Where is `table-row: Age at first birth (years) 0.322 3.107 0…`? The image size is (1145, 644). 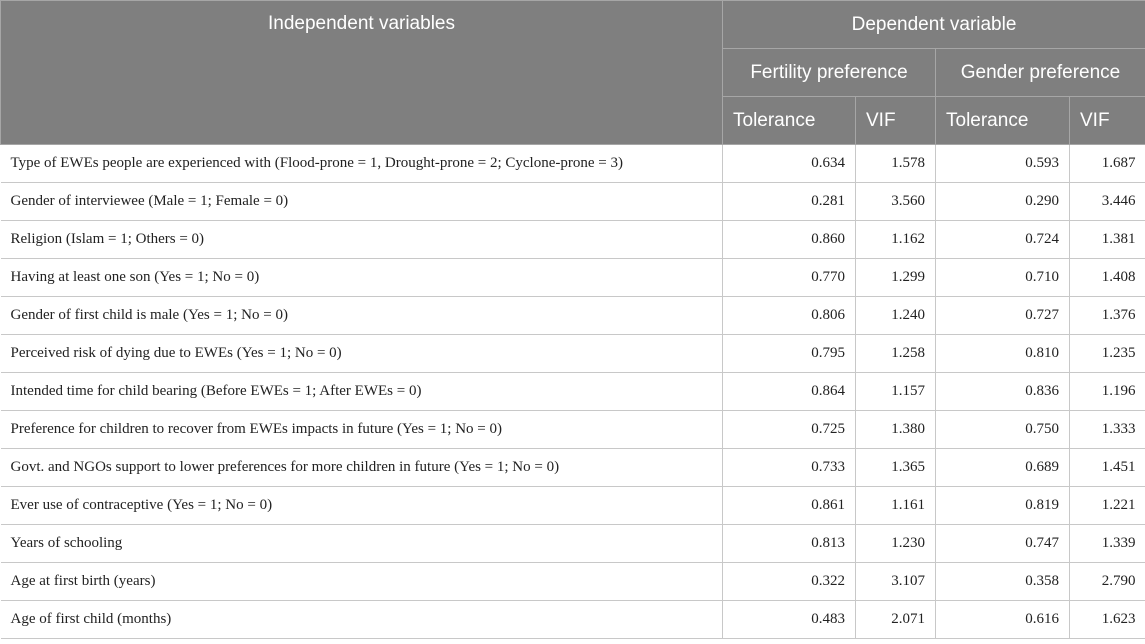
table-row: Age at first birth (years) 0.322 3.107 0… is located at coordinates (572, 581).